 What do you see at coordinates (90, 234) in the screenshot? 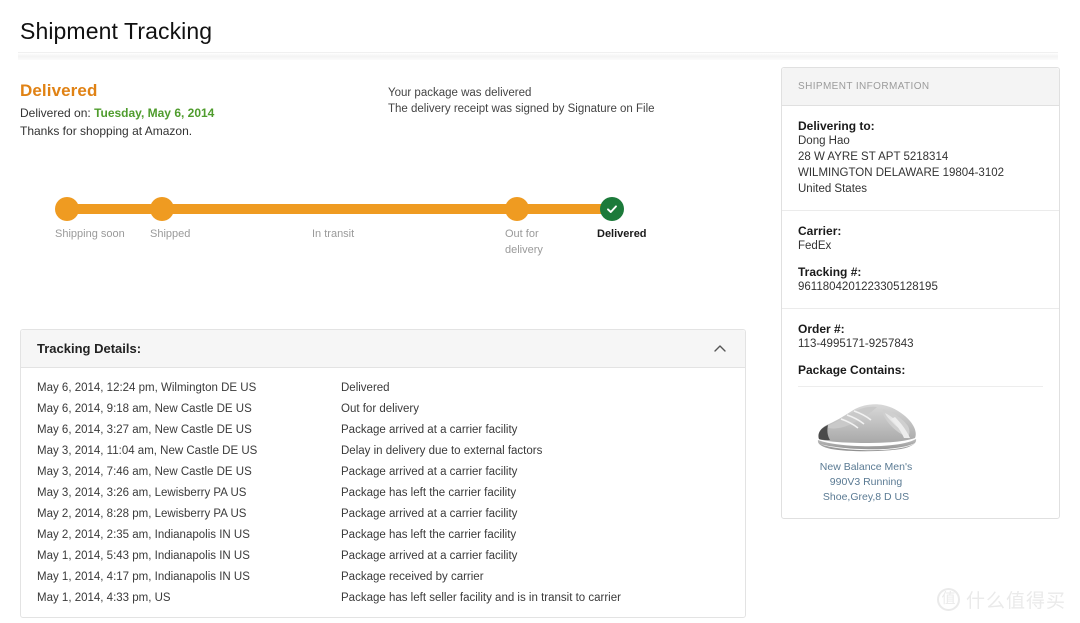
I see `tracker-label-shipping-soon: Shipping soon` at bounding box center [90, 234].